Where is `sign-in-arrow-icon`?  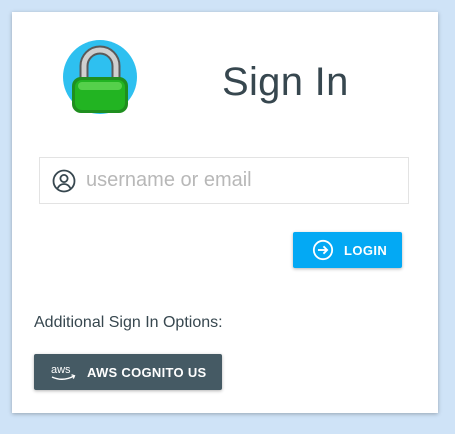
sign-in-arrow-icon is located at coordinates (323, 250).